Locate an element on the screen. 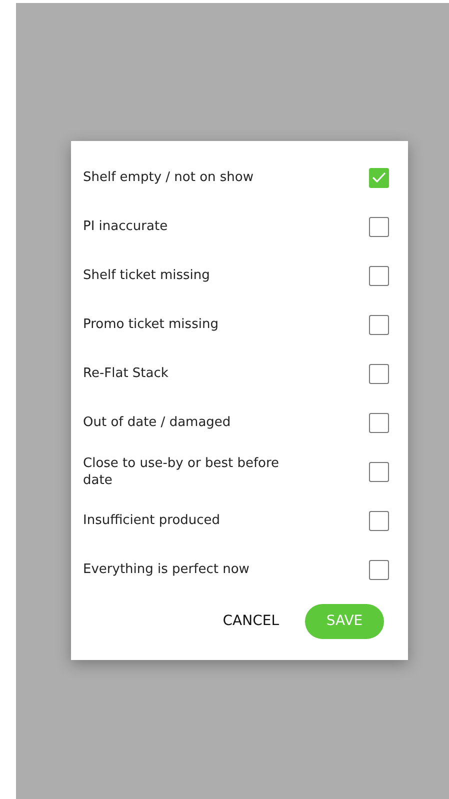 This screenshot has height=799, width=449. option-label: Close to use-by or best before date is located at coordinates (181, 471).